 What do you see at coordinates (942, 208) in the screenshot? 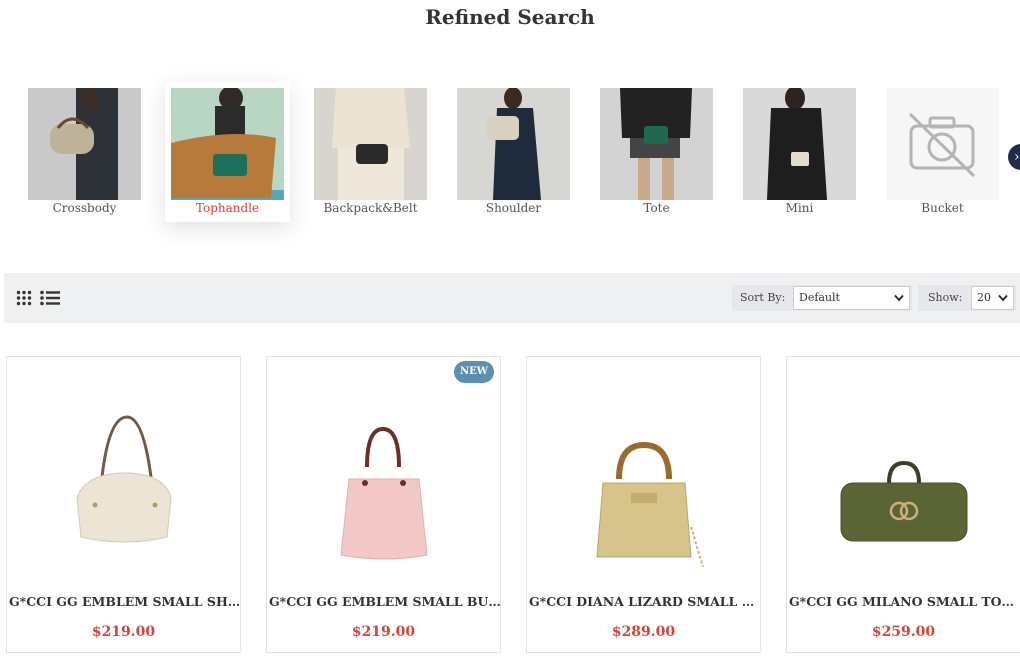
I see `category-label: Bucket` at bounding box center [942, 208].